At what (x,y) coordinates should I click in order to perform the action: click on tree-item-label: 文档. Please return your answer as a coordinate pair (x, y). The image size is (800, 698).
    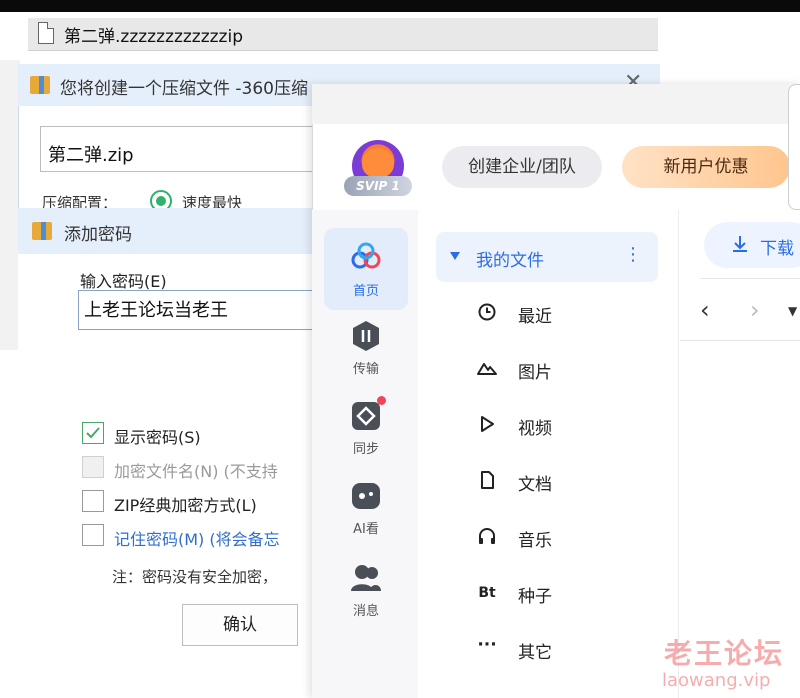
    Looking at the image, I should click on (535, 485).